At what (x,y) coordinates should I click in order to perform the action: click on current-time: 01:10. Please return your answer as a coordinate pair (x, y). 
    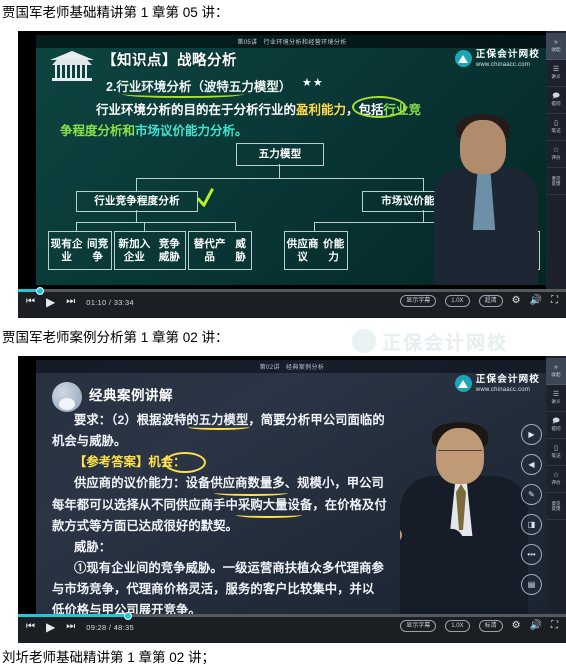
    Looking at the image, I should click on (96, 302).